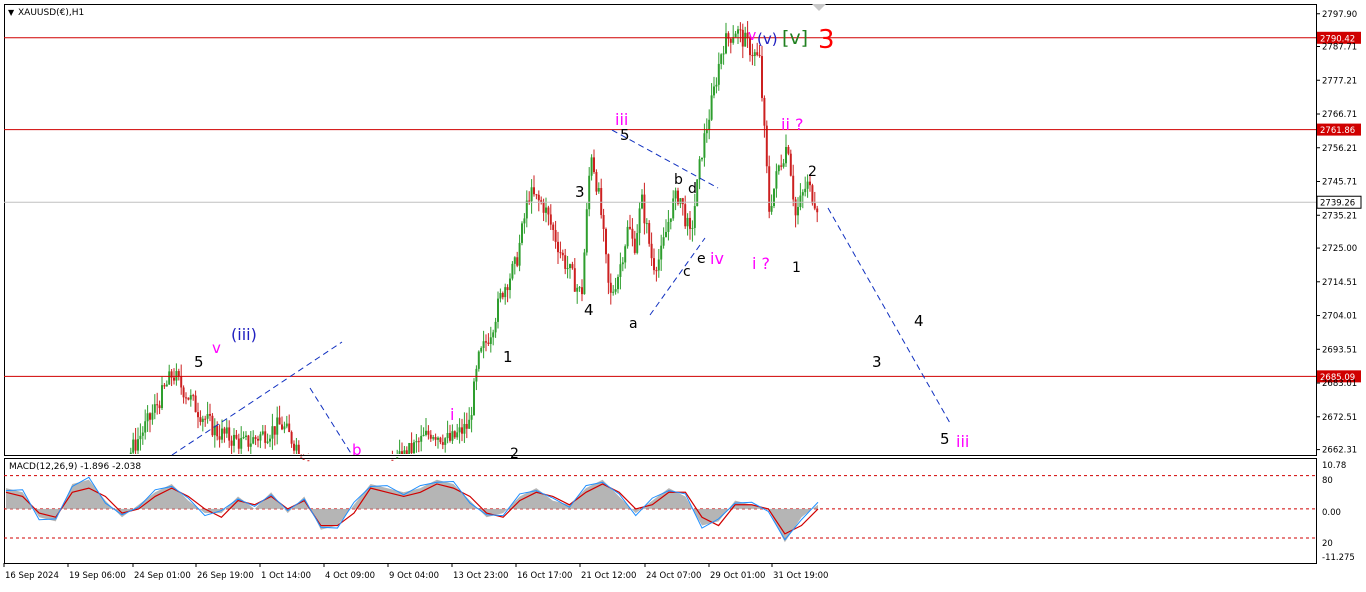 The image size is (1366, 592). Describe the element at coordinates (514, 454) in the screenshot. I see `wave-label-19: 2` at that location.